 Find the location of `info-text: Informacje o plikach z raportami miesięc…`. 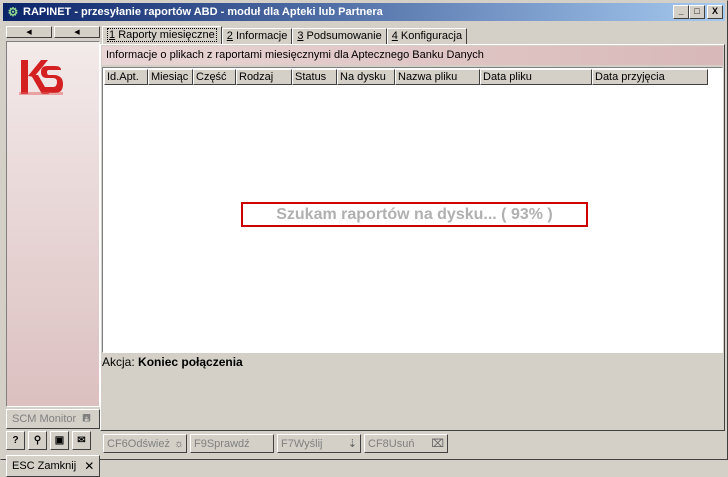

info-text: Informacje o plikach z raportami miesięc… is located at coordinates (412, 55).